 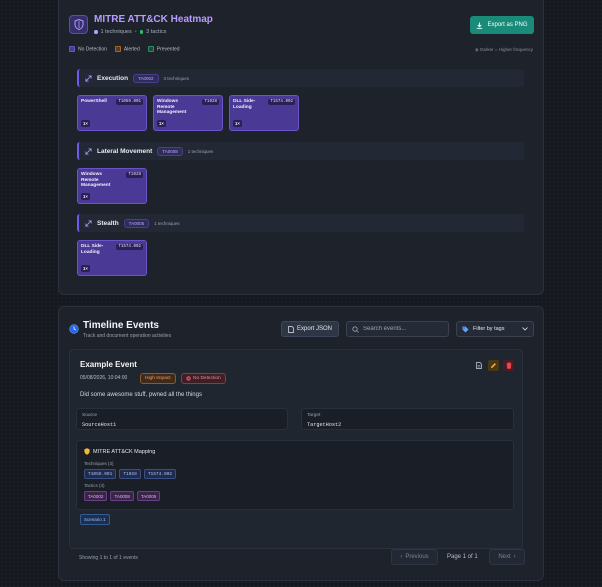 I want to click on edit-button, so click(x=493, y=365).